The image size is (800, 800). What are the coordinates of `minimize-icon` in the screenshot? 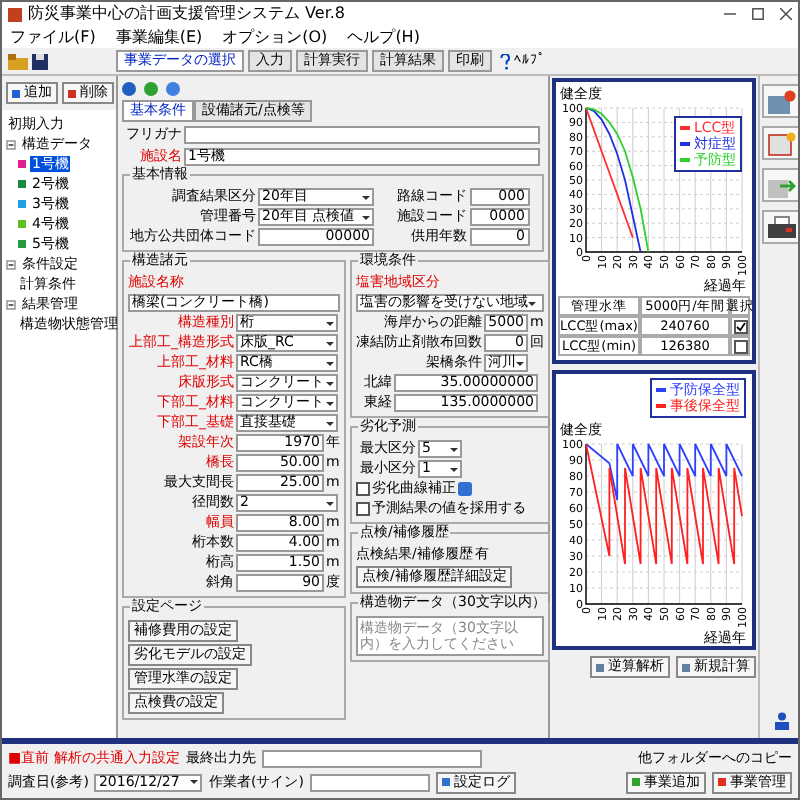 It's located at (730, 14).